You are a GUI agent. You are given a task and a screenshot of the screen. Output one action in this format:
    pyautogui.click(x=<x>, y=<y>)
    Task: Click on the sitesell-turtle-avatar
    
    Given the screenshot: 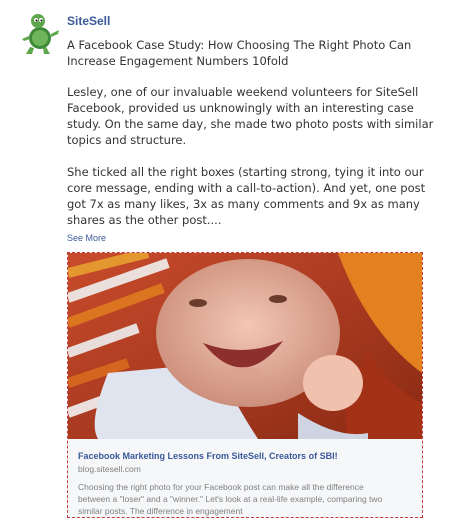 What is the action you would take?
    pyautogui.click(x=40, y=34)
    